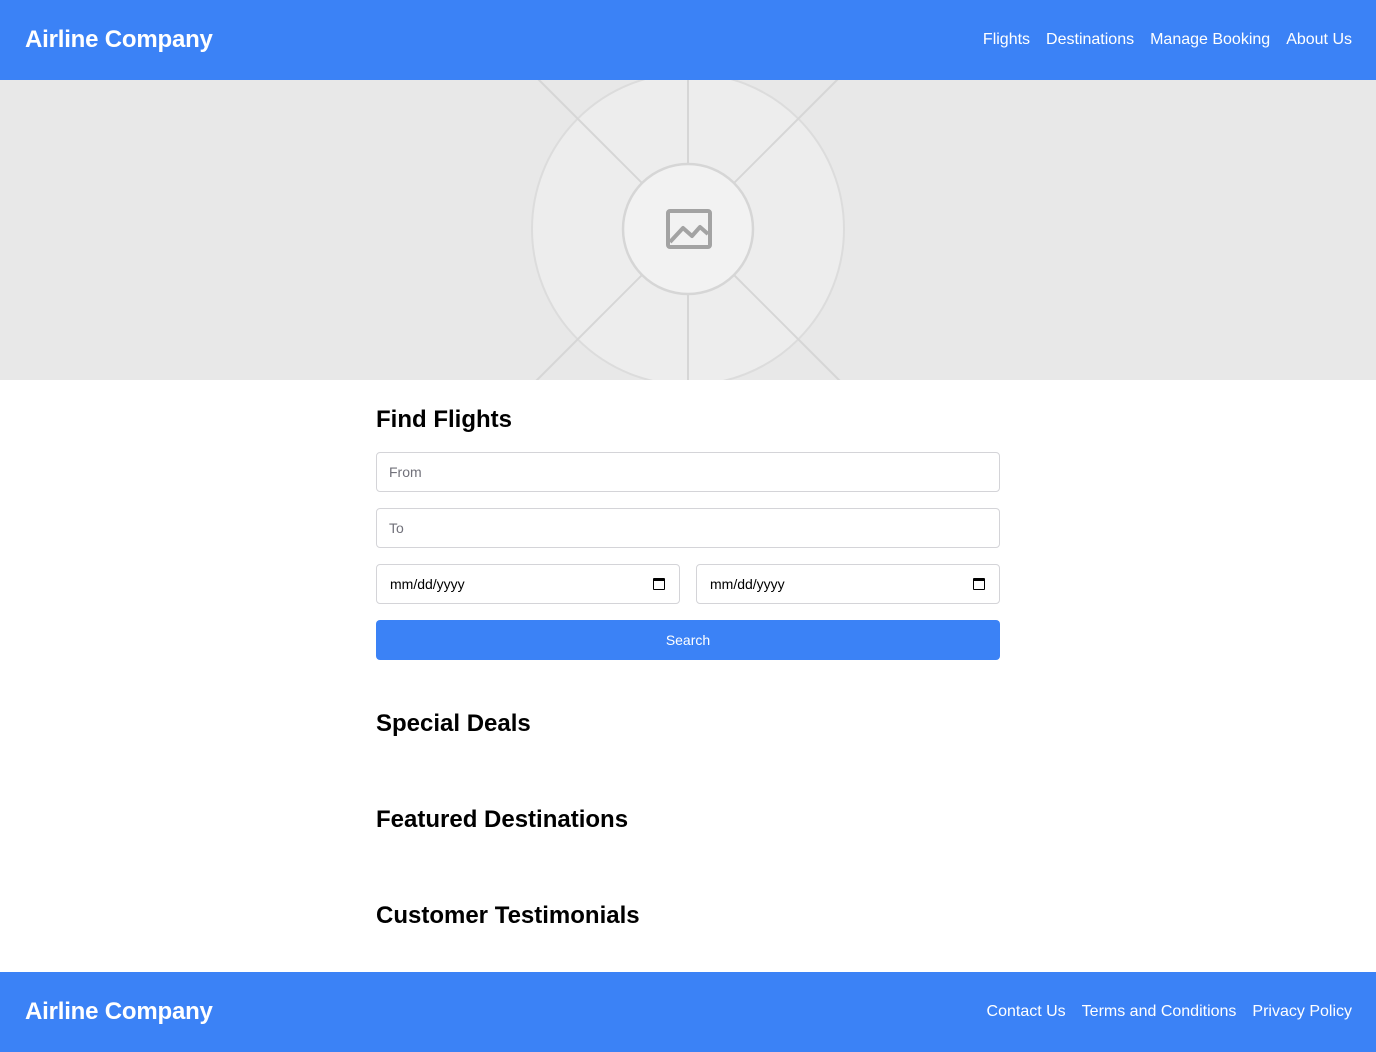 The image size is (1376, 1052). Describe the element at coordinates (508, 915) in the screenshot. I see `customer-testimonials-heading: Customer Testimonials` at that location.